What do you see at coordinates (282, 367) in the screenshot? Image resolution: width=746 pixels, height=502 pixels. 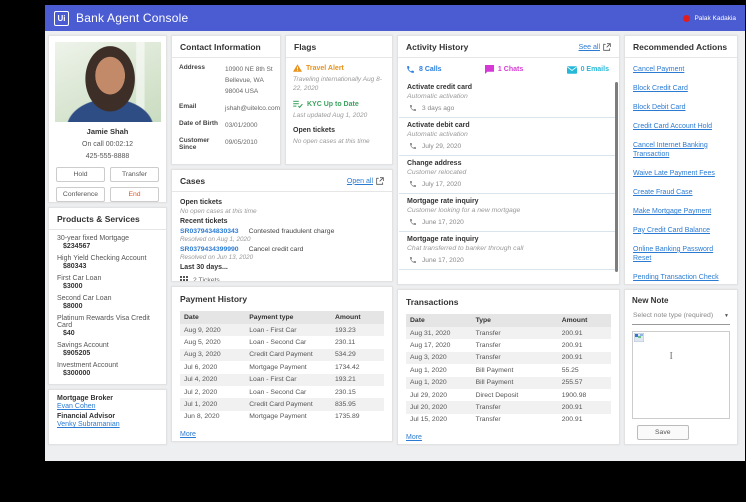 I see `table-row: Jul 6, 2020 Mortgage Payment 1734.42` at bounding box center [282, 367].